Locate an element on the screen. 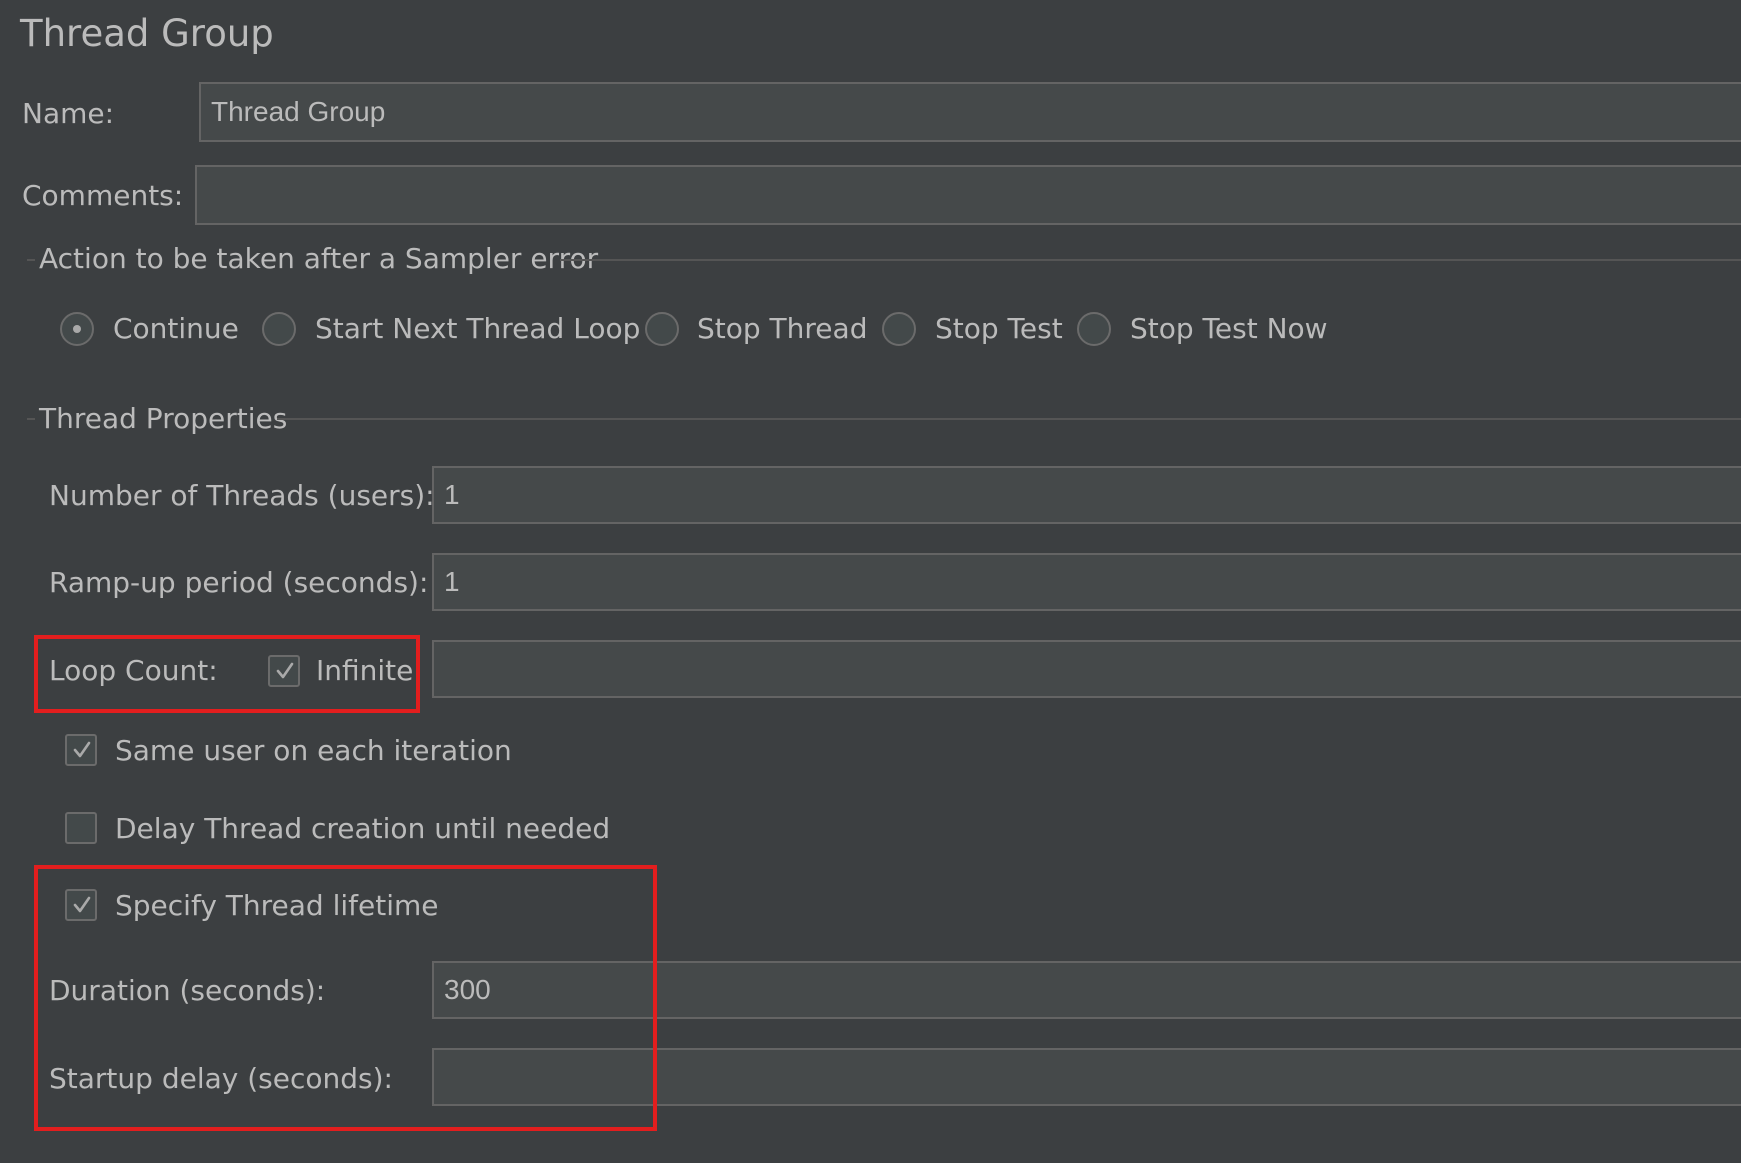 The height and width of the screenshot is (1163, 1741). loop-count-label: Loop Count: is located at coordinates (133, 670).